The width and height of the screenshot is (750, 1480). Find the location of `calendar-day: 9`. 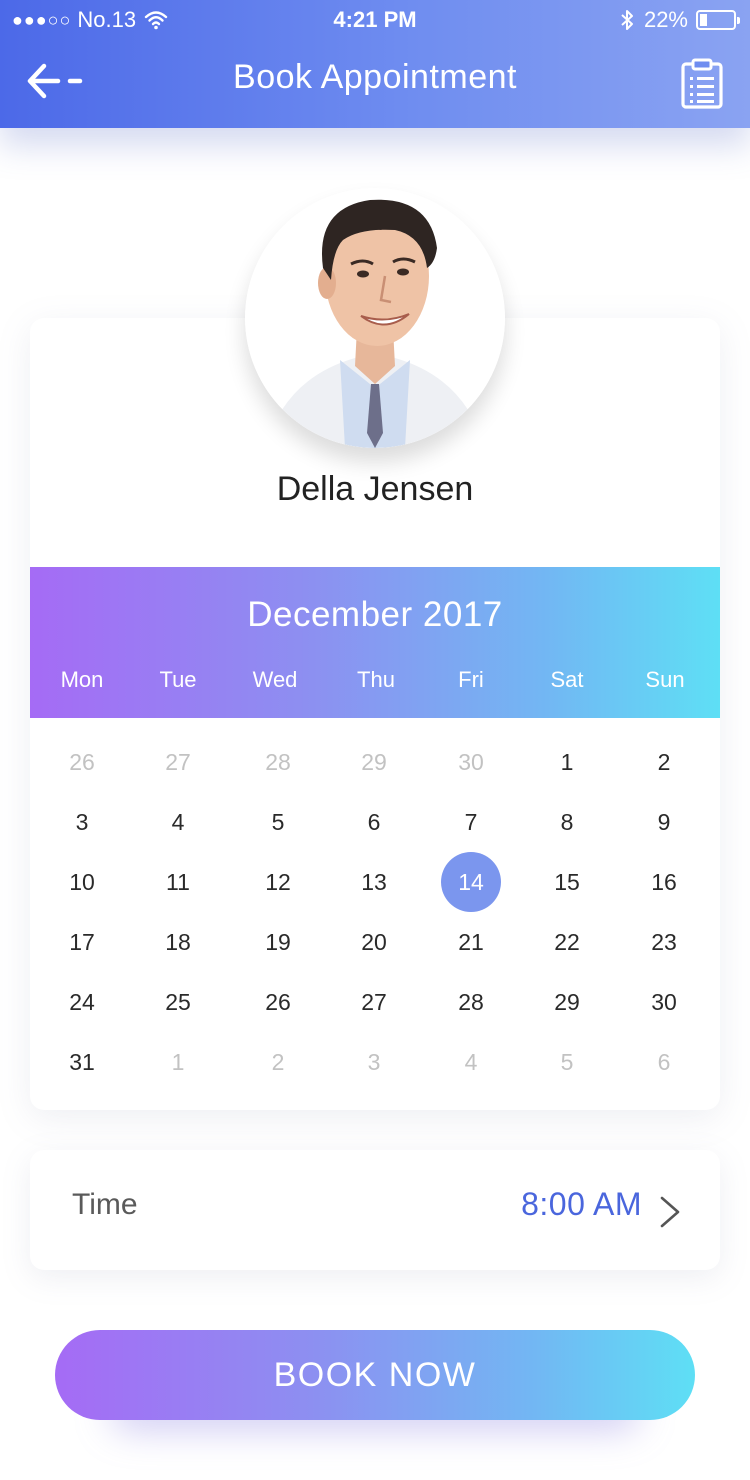

calendar-day: 9 is located at coordinates (664, 822).